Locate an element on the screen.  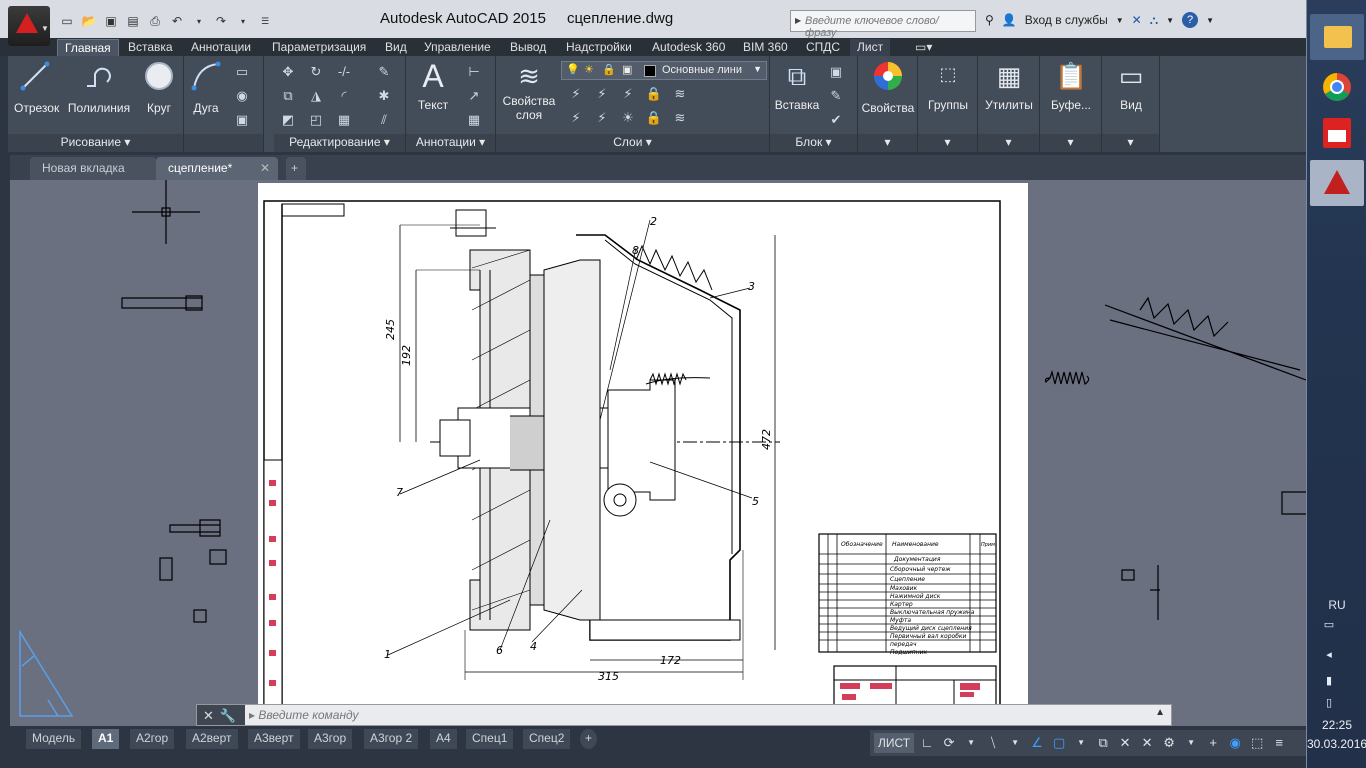
array-icon: ▦ is located at coordinates (344, 120).